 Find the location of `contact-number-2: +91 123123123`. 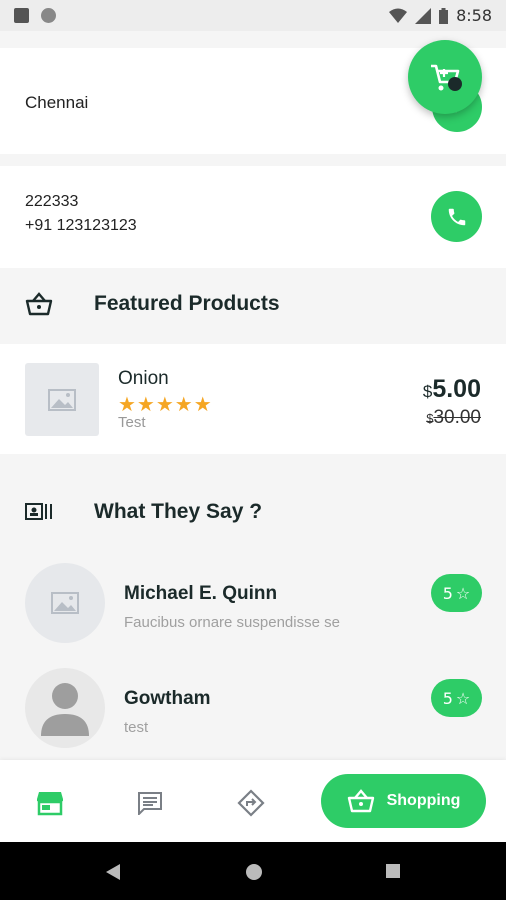

contact-number-2: +91 123123123 is located at coordinates (81, 225).